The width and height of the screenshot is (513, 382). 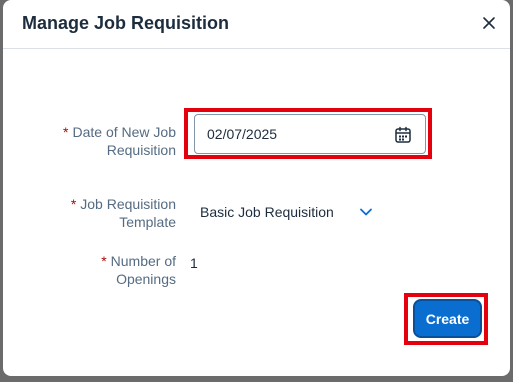 I want to click on template-label: * Job Requisition Template, so click(x=89, y=213).